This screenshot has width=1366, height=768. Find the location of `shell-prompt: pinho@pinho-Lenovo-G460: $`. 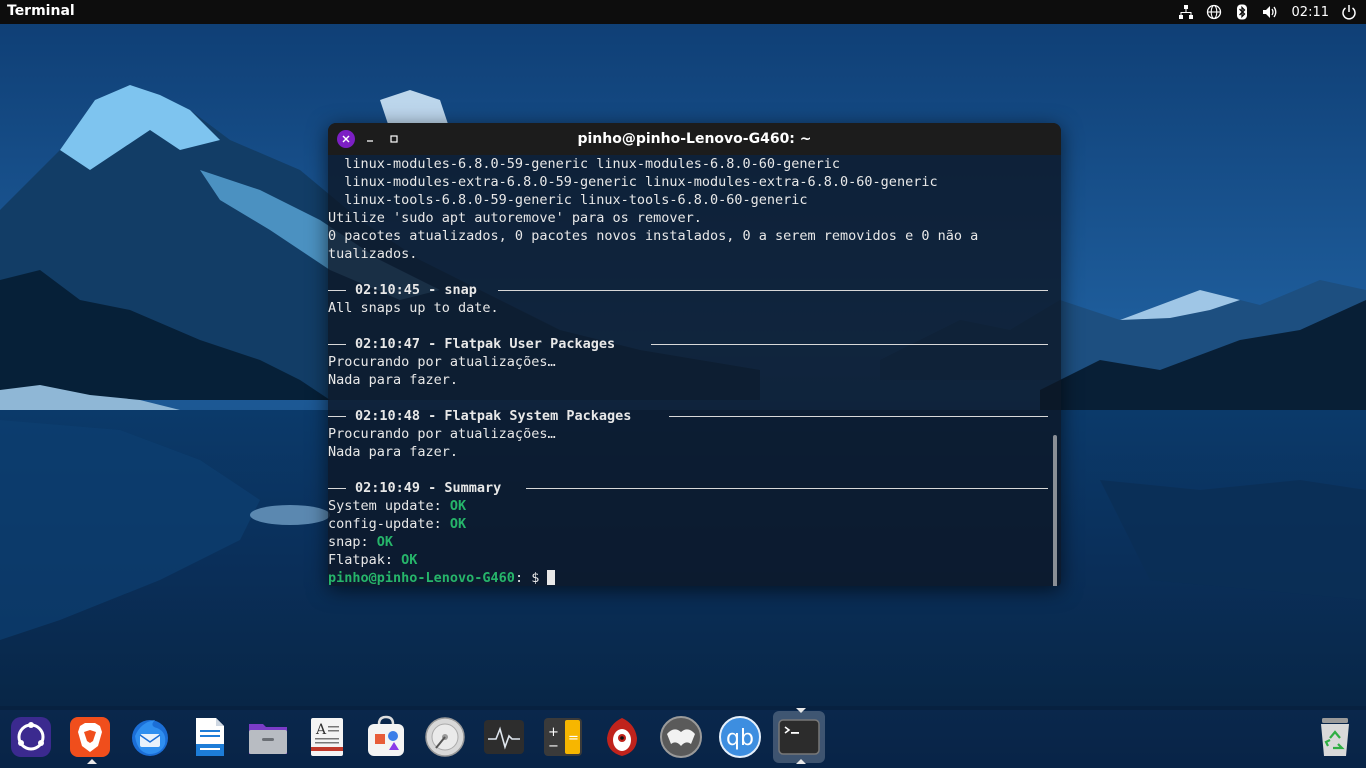

shell-prompt: pinho@pinho-Lenovo-G460: $ is located at coordinates (442, 577).